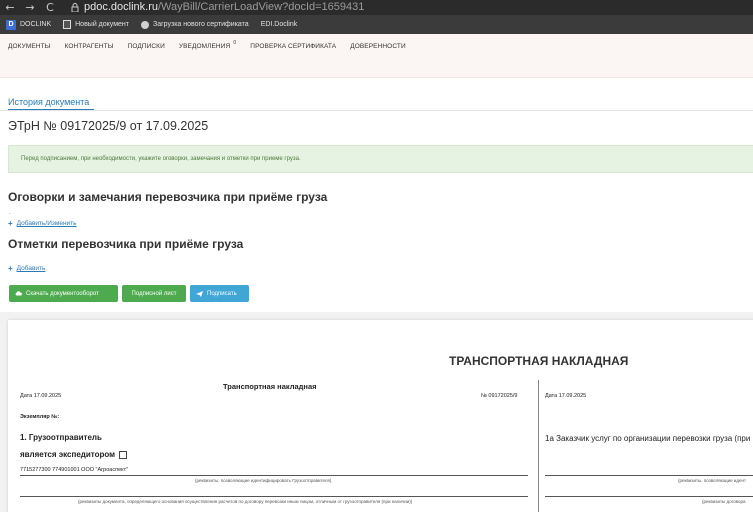 The width and height of the screenshot is (753, 512). What do you see at coordinates (123, 454) in the screenshot?
I see `forwarder-checkbox` at bounding box center [123, 454].